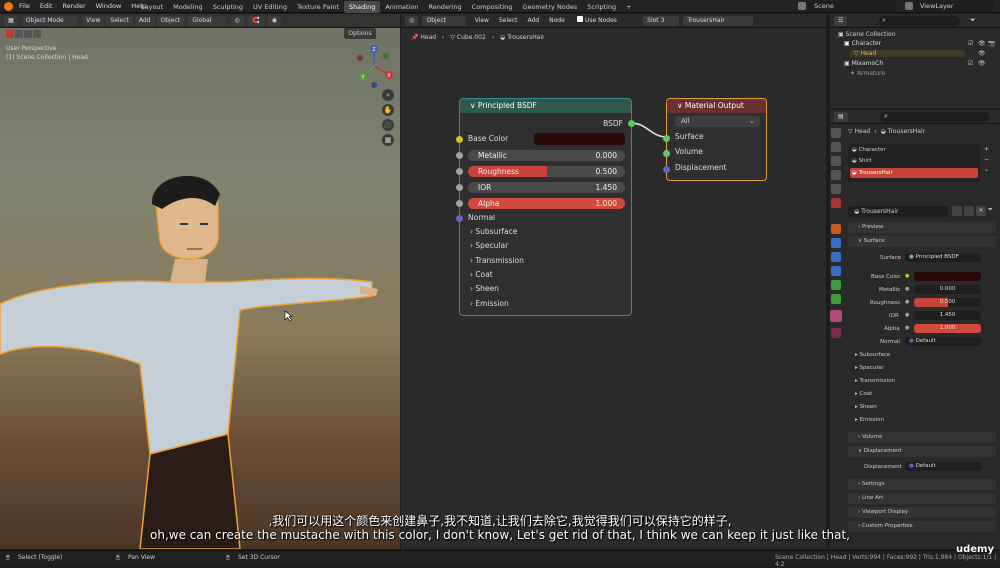 Image resolution: width=1000 pixels, height=568 pixels. I want to click on object-tab-icon, so click(836, 229).